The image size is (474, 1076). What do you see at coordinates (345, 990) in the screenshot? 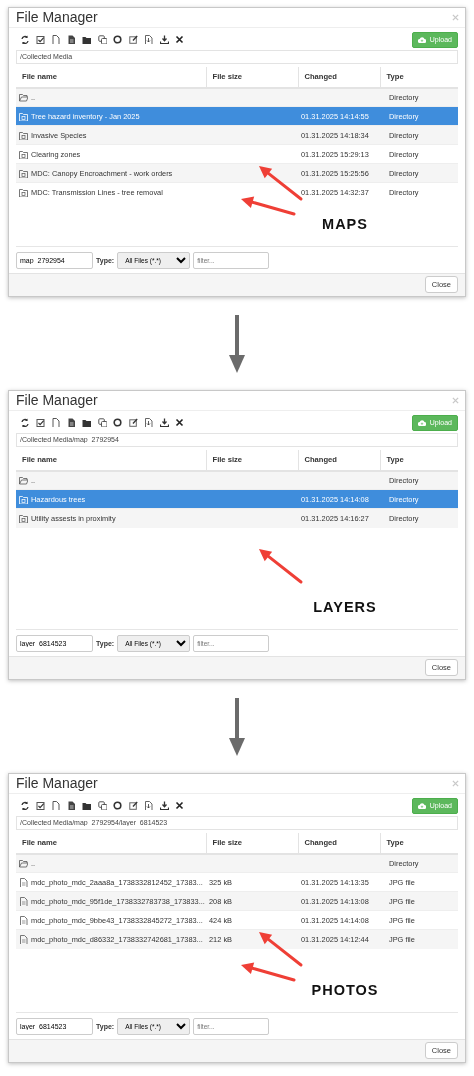
I see `annotation-label: PHOTOS` at bounding box center [345, 990].